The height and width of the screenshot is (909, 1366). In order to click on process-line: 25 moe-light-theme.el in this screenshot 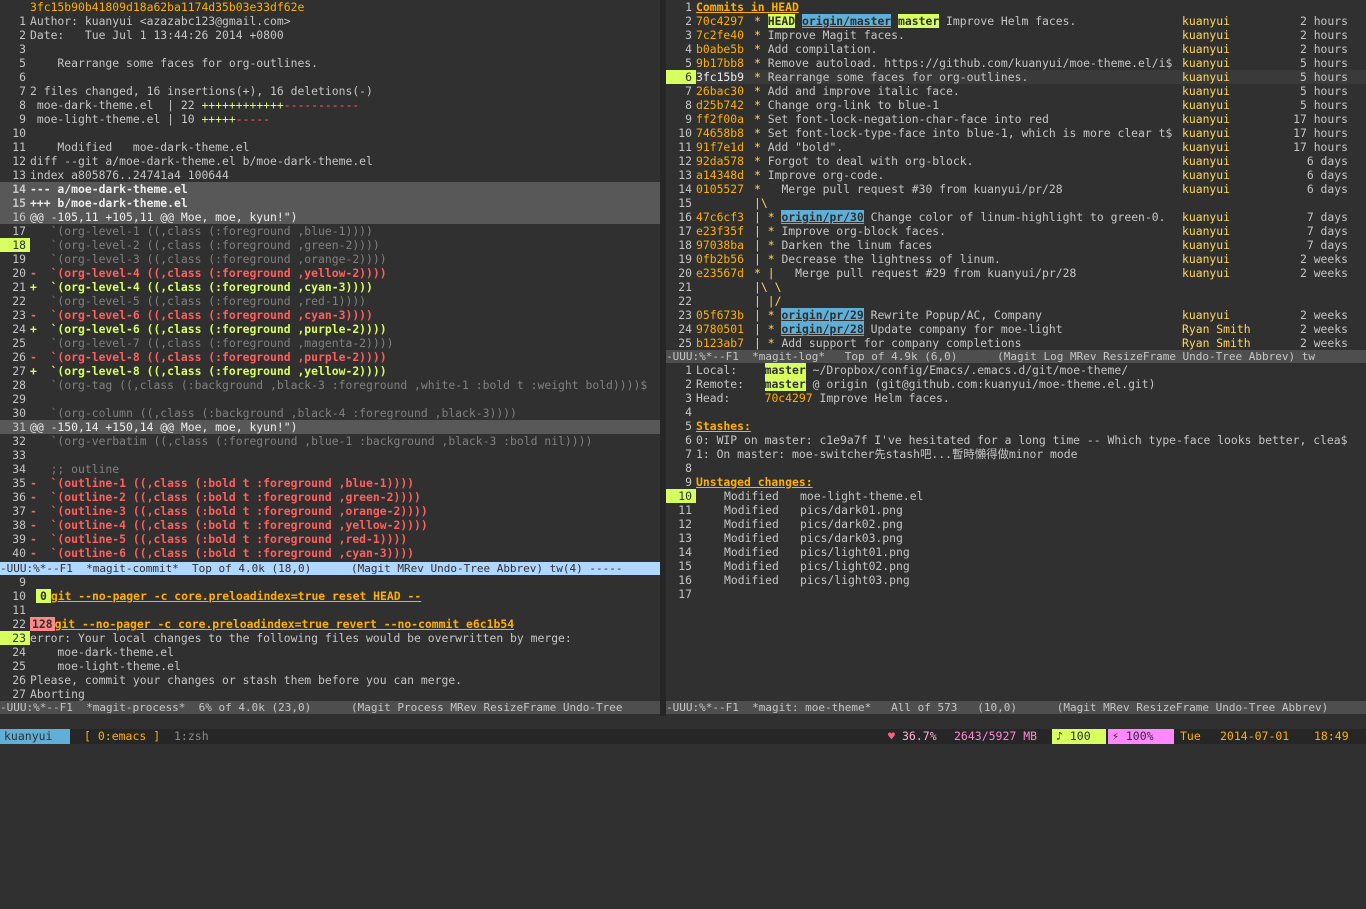, I will do `click(330, 666)`.